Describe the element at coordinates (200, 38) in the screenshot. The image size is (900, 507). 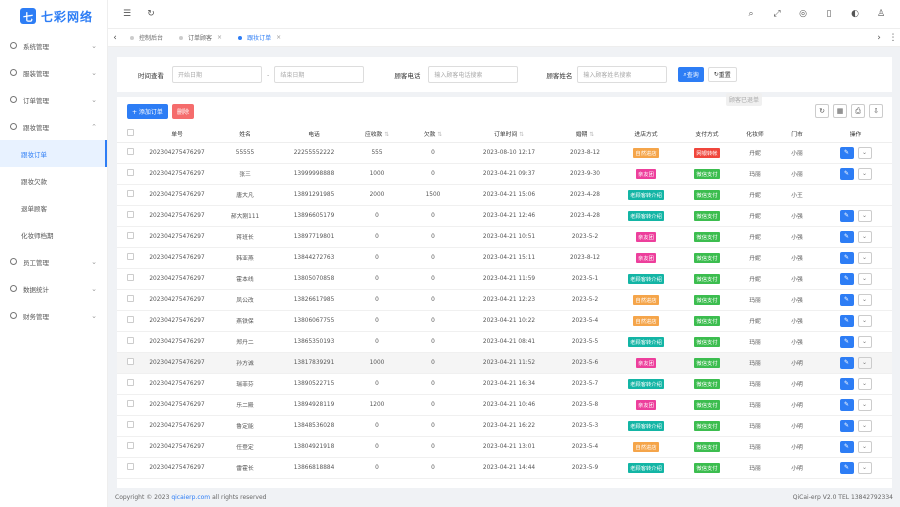
I see `tab-order-customers: 订单顾客 ×` at that location.